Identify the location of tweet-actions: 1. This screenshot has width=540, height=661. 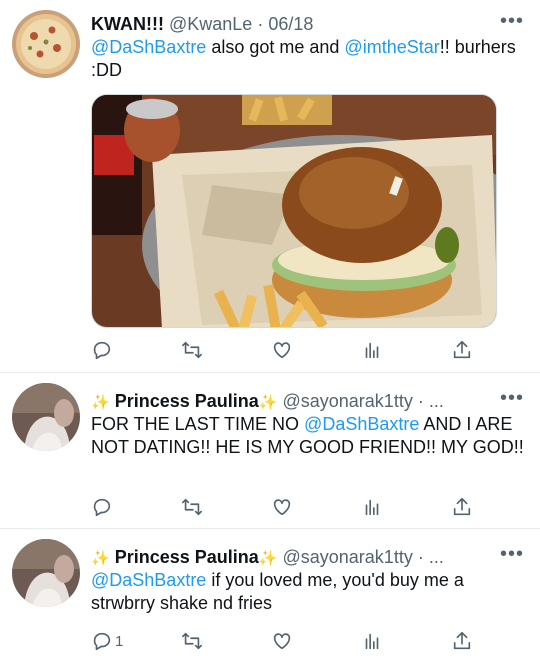
(283, 641).